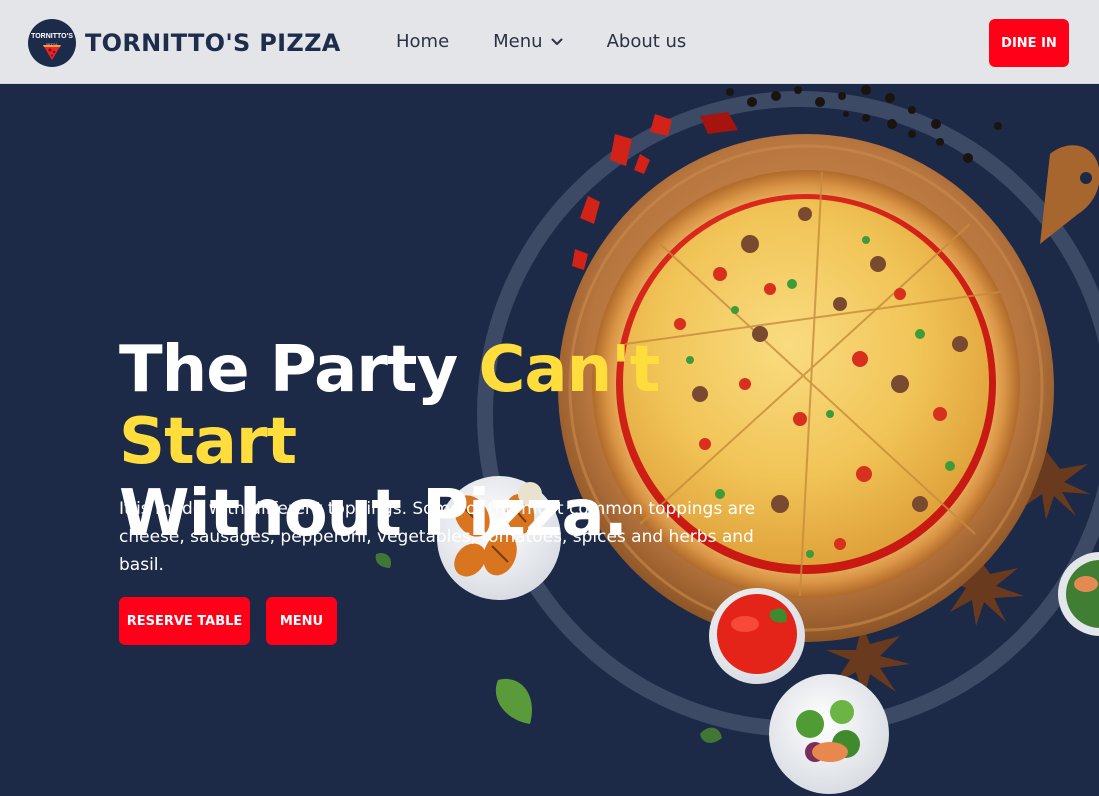 Image resolution: width=1099 pixels, height=796 pixels. What do you see at coordinates (52, 36) in the screenshot?
I see `logo-text: TORNITTO'S` at bounding box center [52, 36].